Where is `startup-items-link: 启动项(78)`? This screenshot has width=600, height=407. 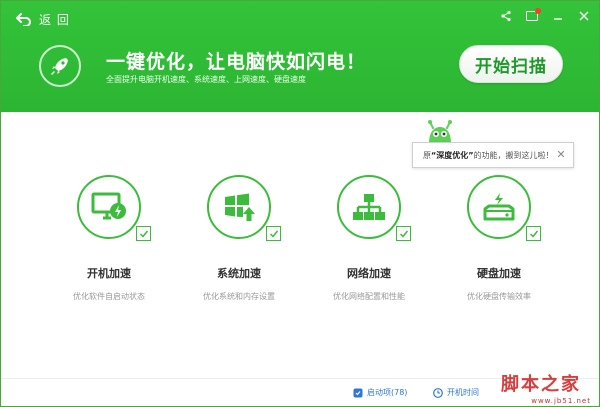 startup-items-link: 启动项(78) is located at coordinates (380, 392).